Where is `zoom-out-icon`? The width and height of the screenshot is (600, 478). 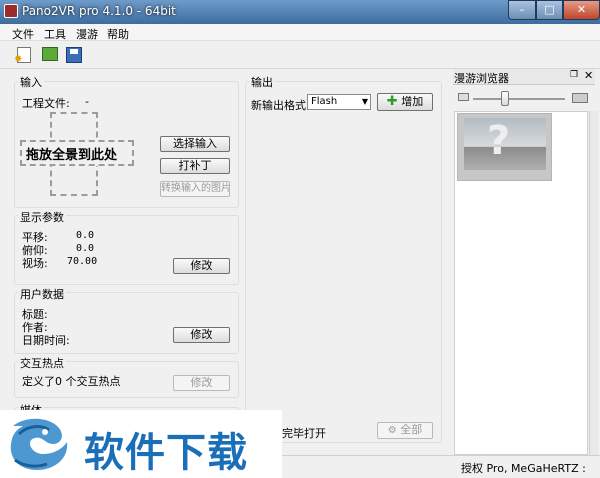 zoom-out-icon is located at coordinates (463, 97).